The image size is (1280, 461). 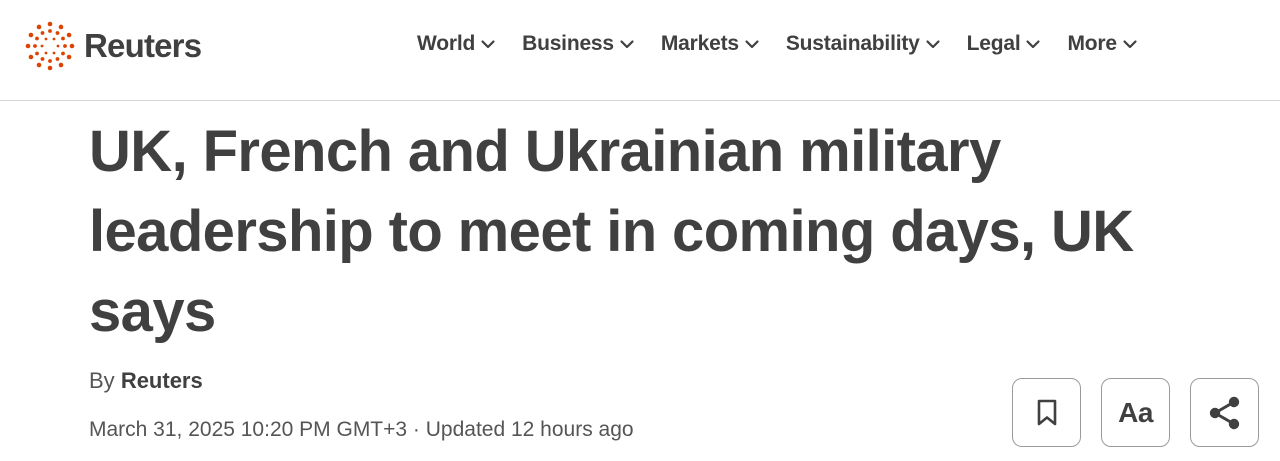 What do you see at coordinates (568, 43) in the screenshot?
I see `nav-item-label: Business` at bounding box center [568, 43].